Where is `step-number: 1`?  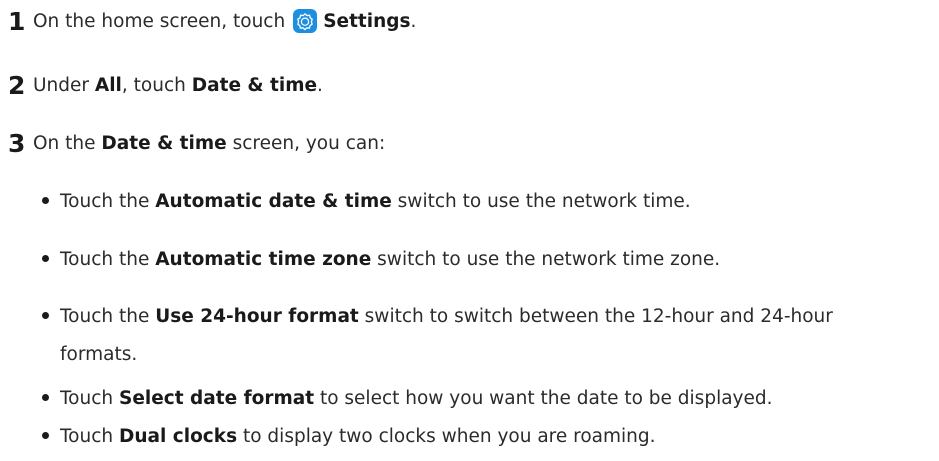
step-number: 1 is located at coordinates (17, 21).